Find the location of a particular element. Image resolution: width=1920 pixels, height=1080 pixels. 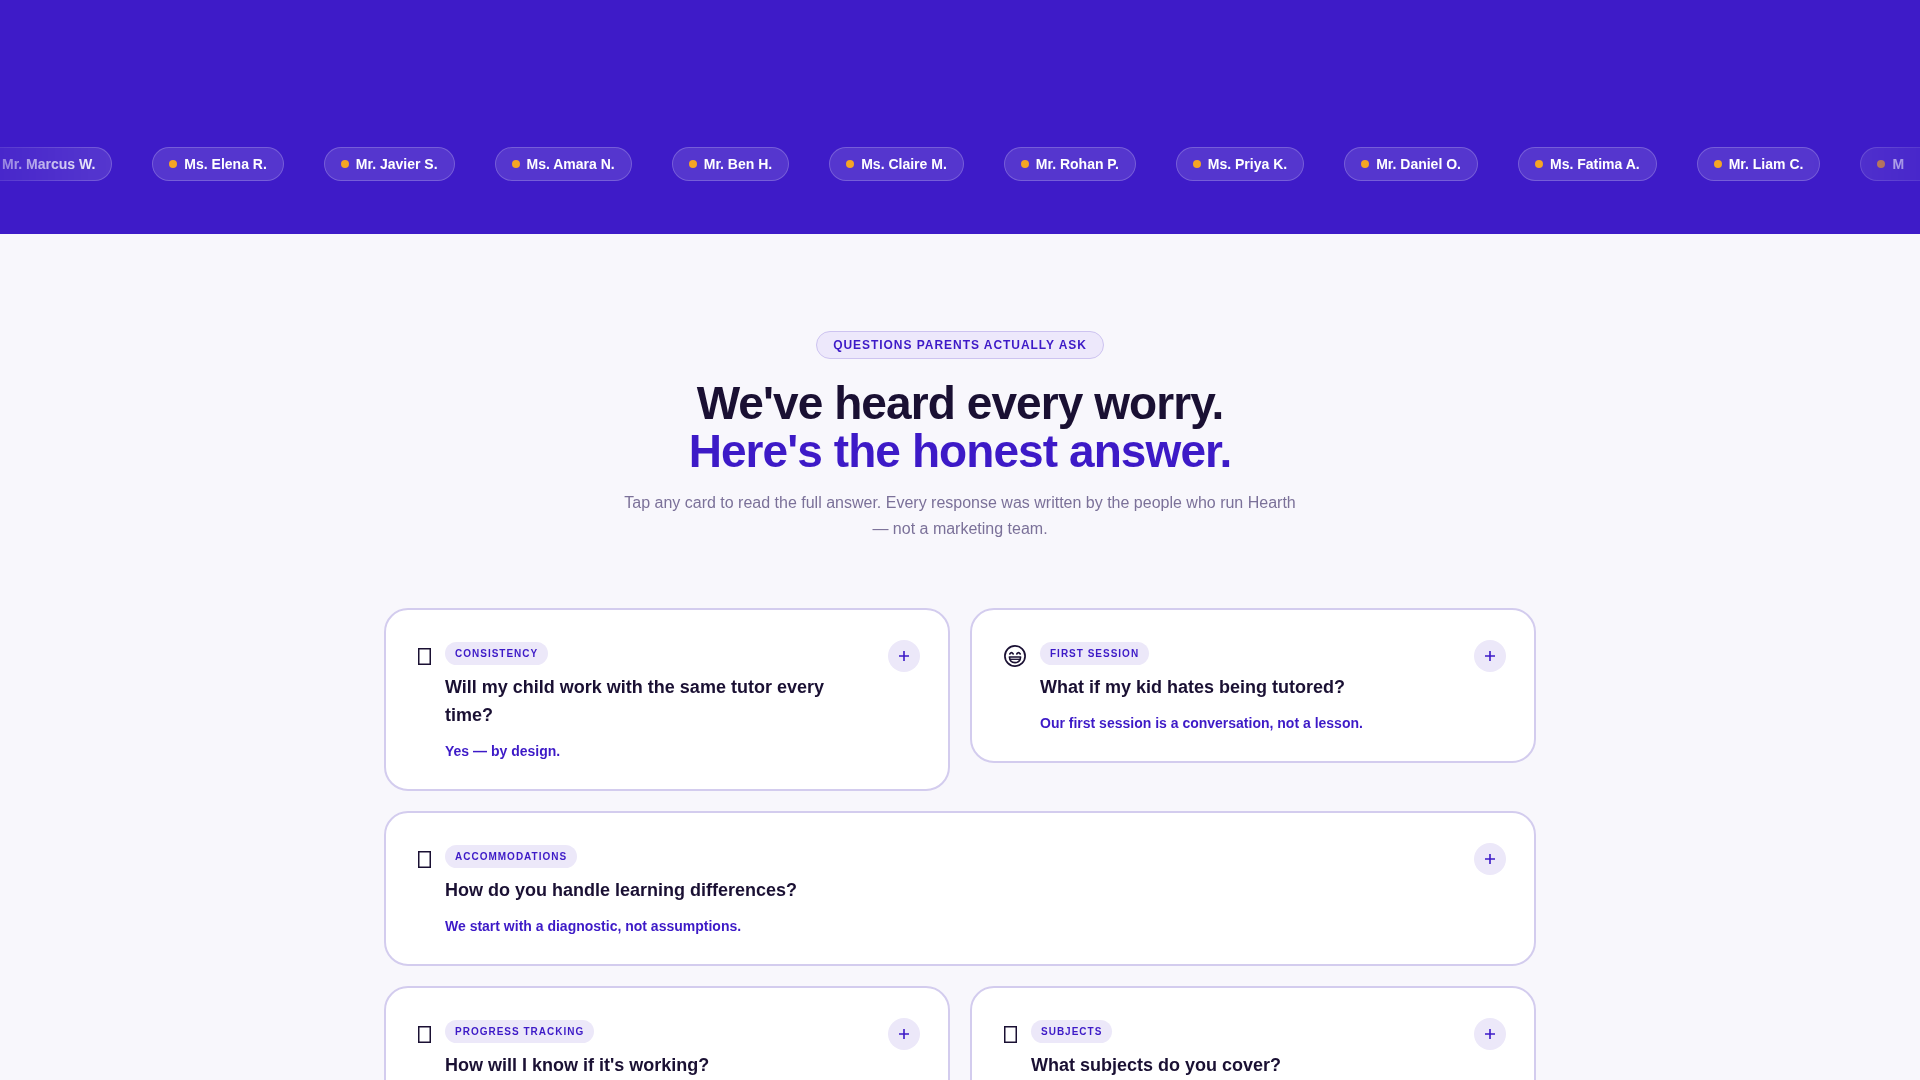

chip-label: Ms. Fatima A. is located at coordinates (1594, 164).